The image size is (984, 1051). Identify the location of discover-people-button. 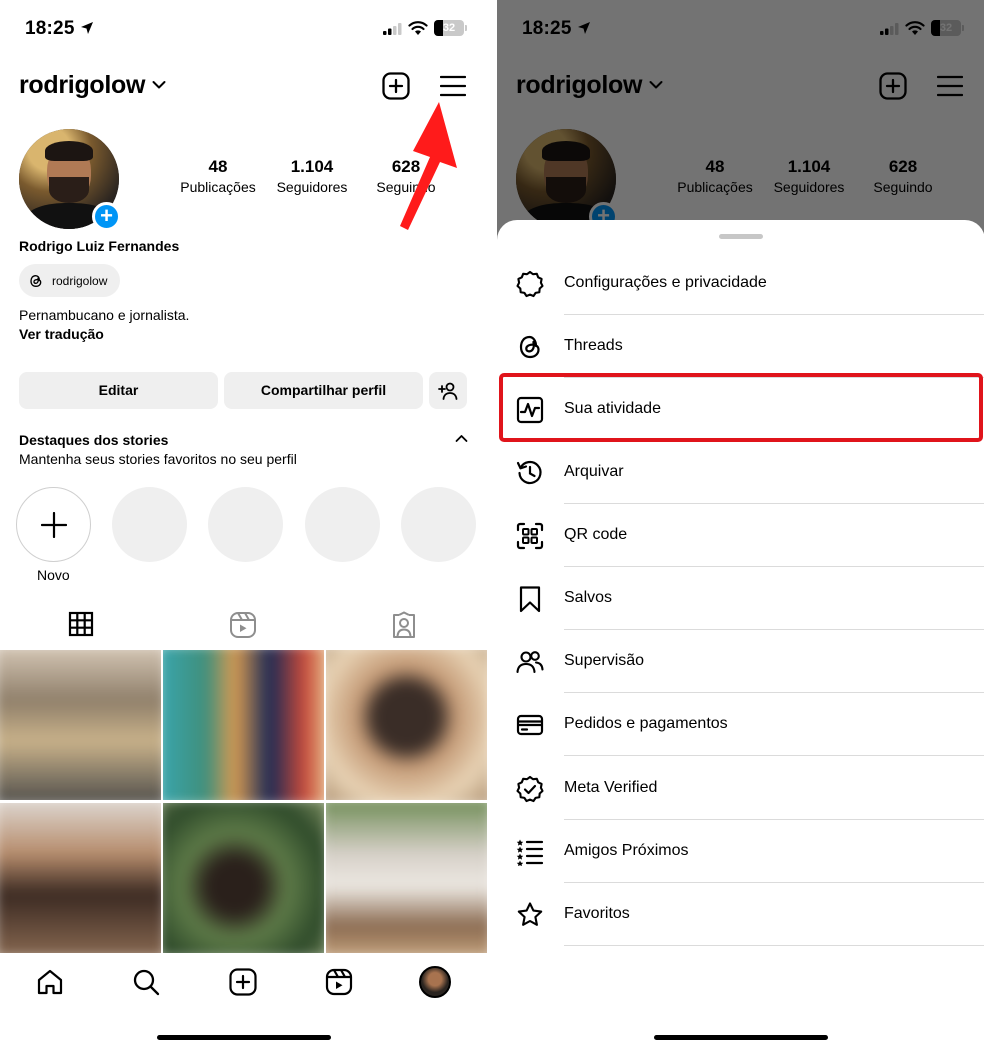
(448, 390).